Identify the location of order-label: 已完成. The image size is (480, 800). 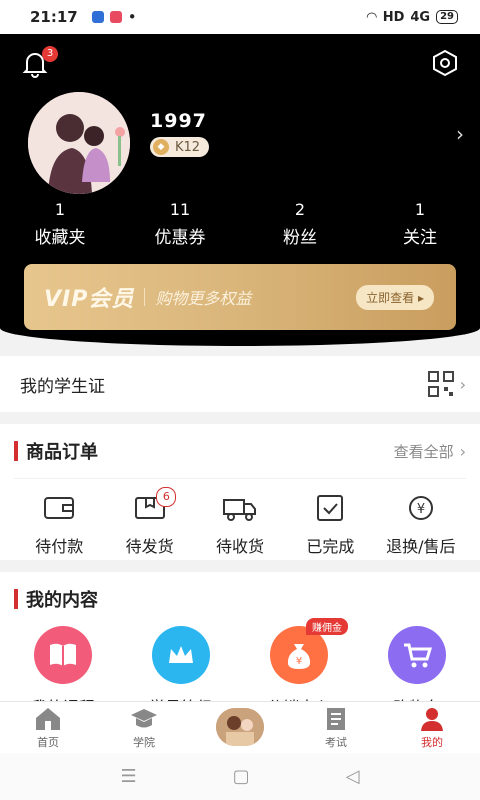
(330, 546).